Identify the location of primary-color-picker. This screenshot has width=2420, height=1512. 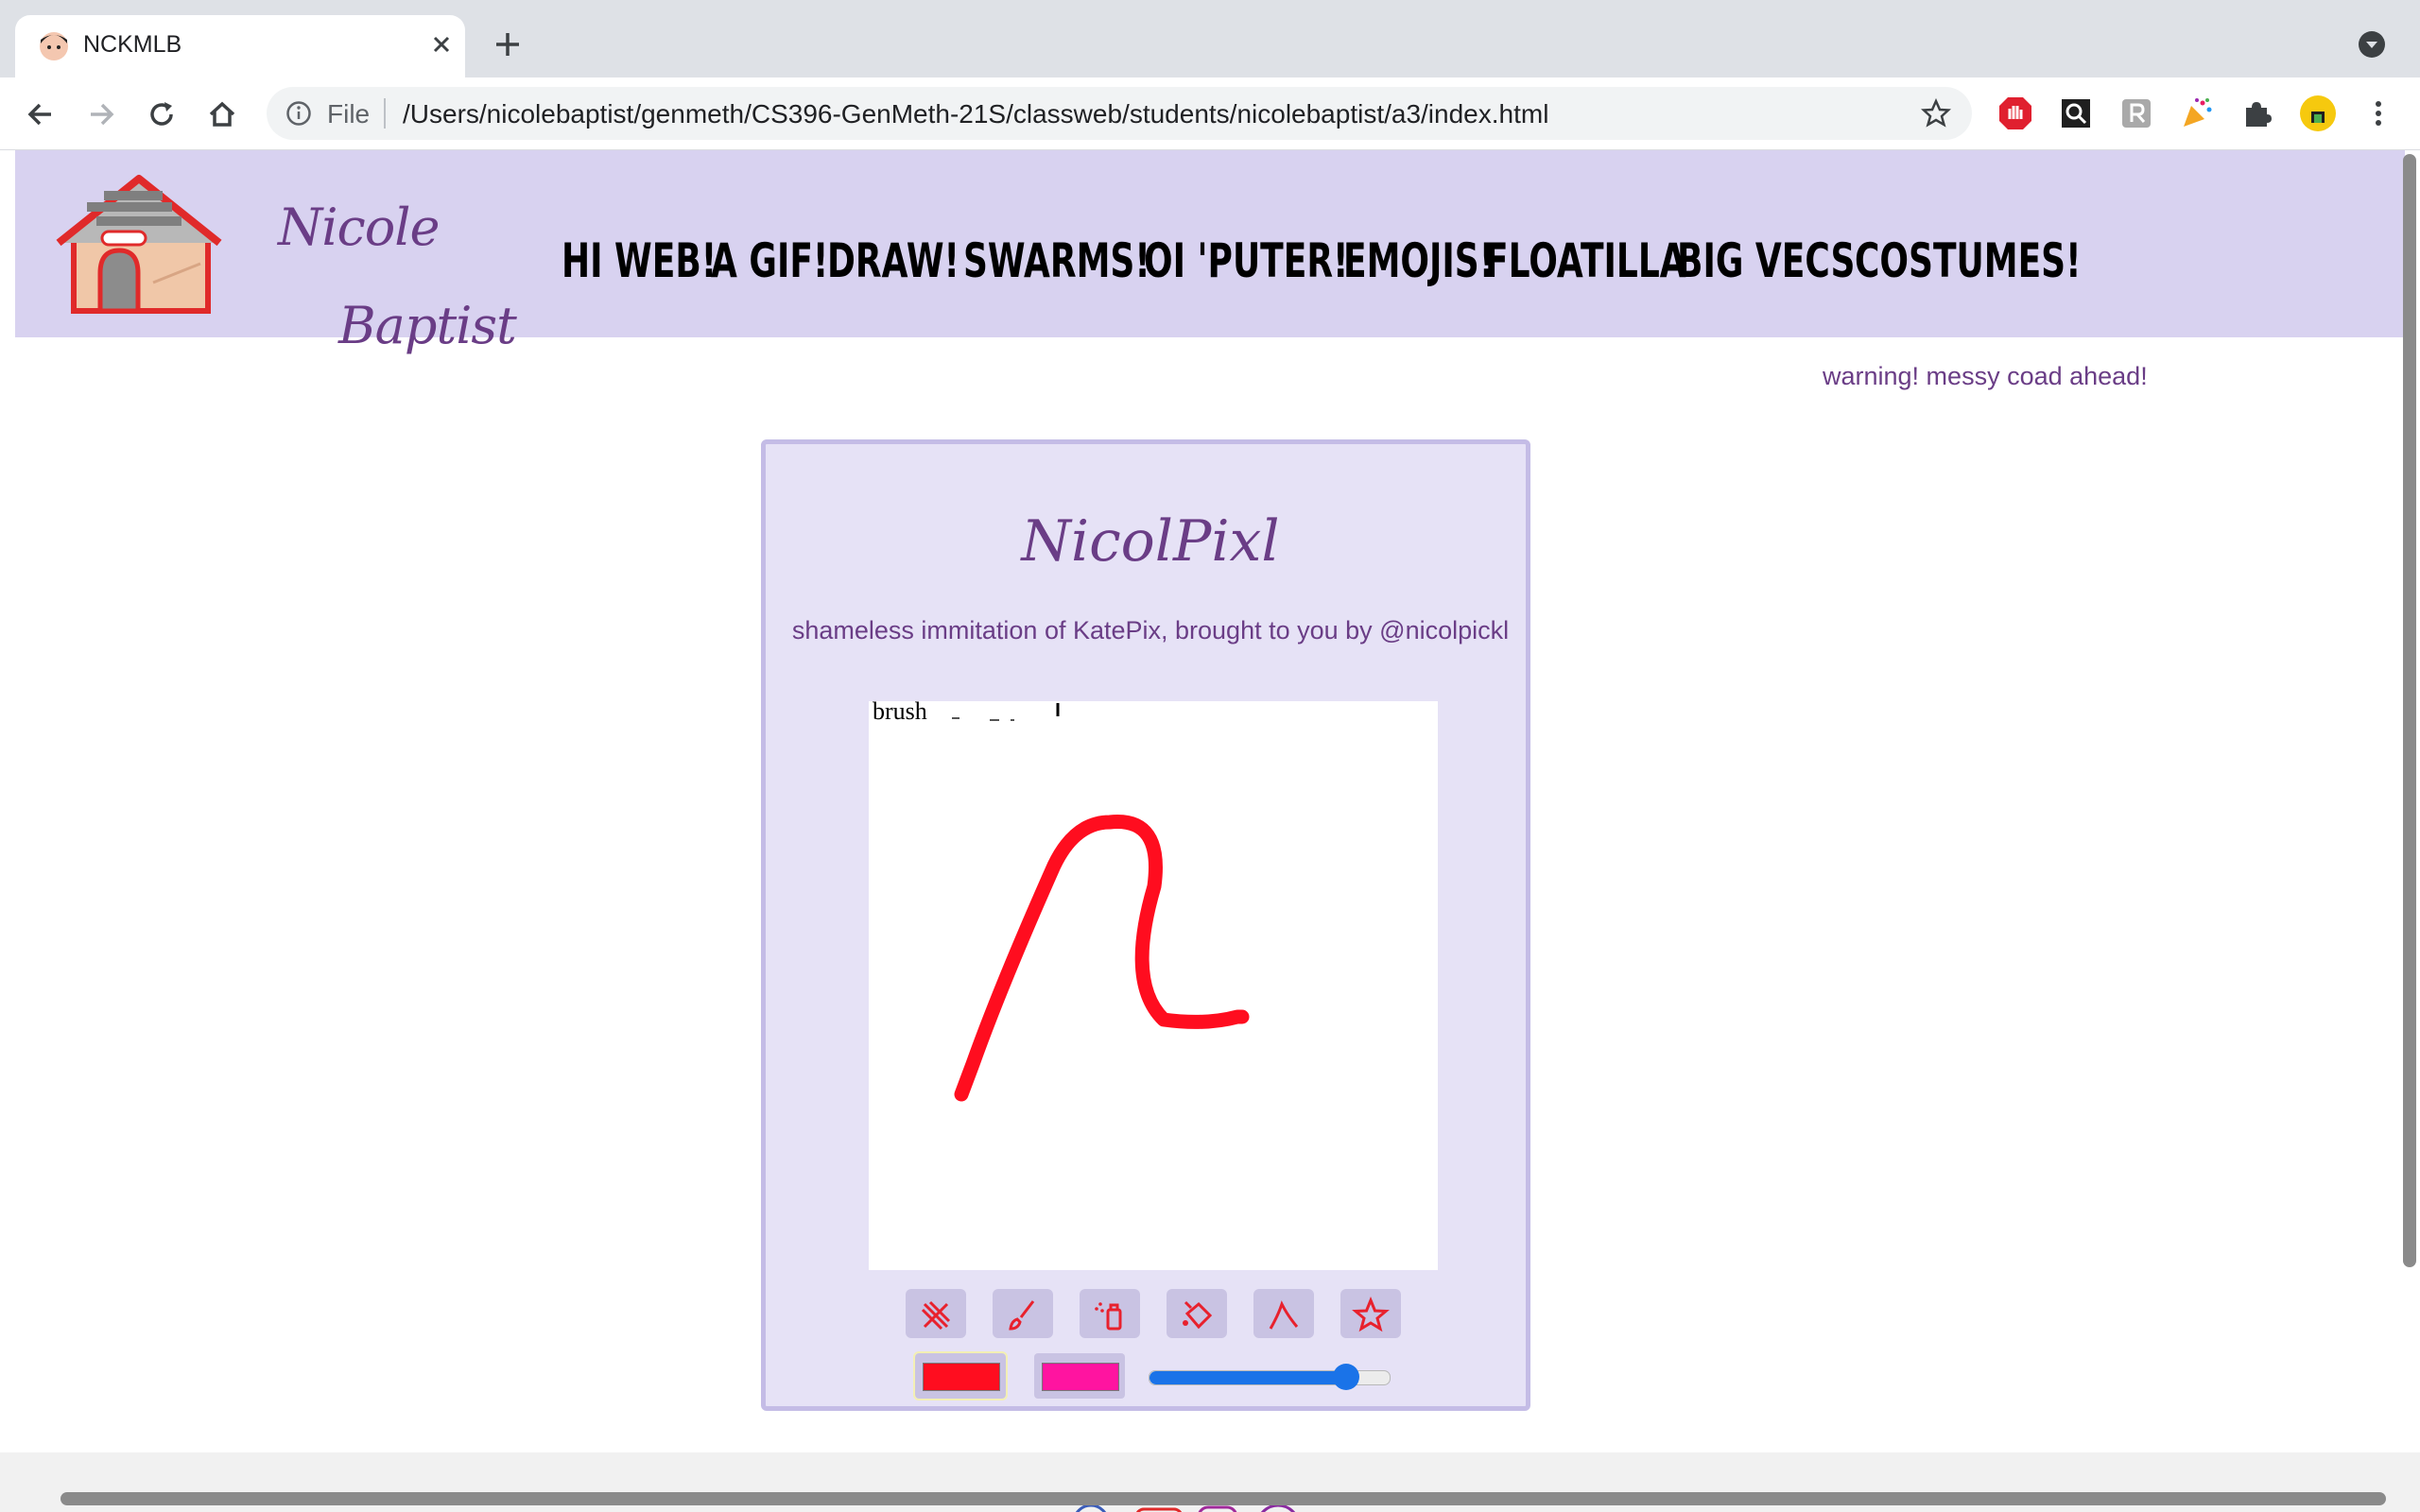
(960, 1375).